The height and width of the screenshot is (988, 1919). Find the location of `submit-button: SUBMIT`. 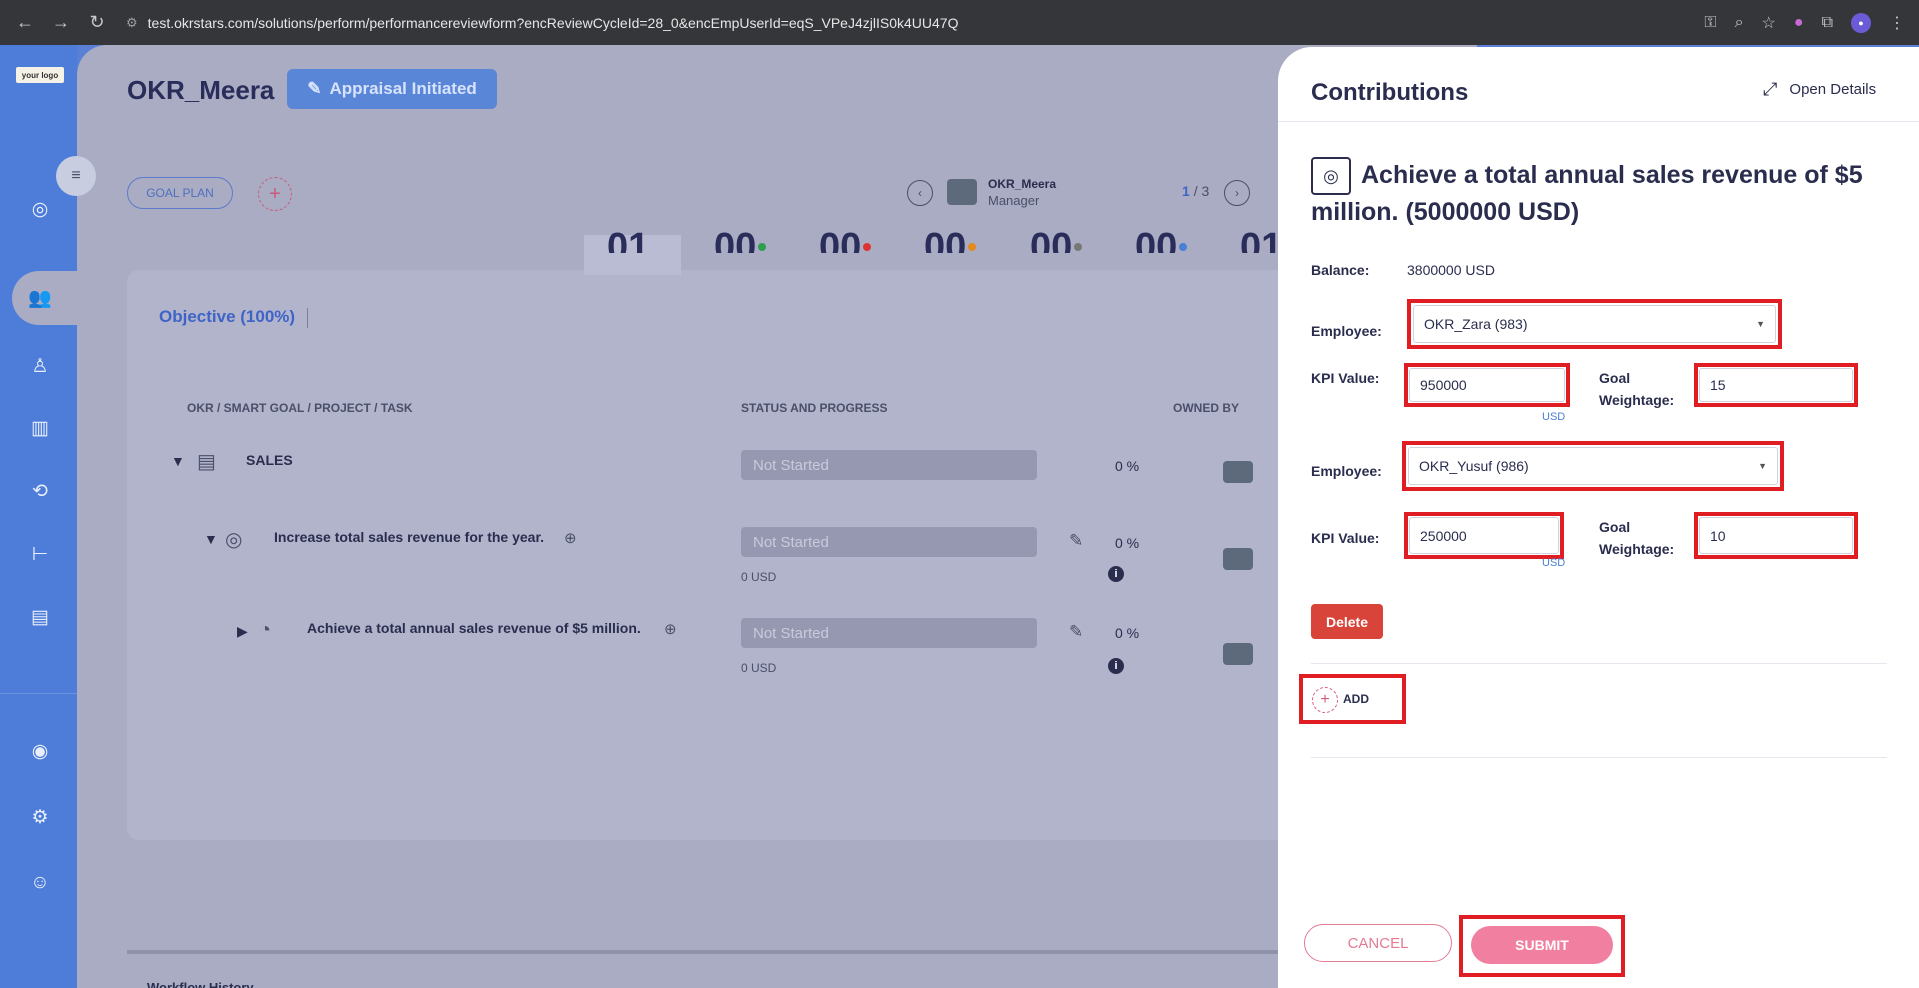

submit-button: SUBMIT is located at coordinates (1542, 945).